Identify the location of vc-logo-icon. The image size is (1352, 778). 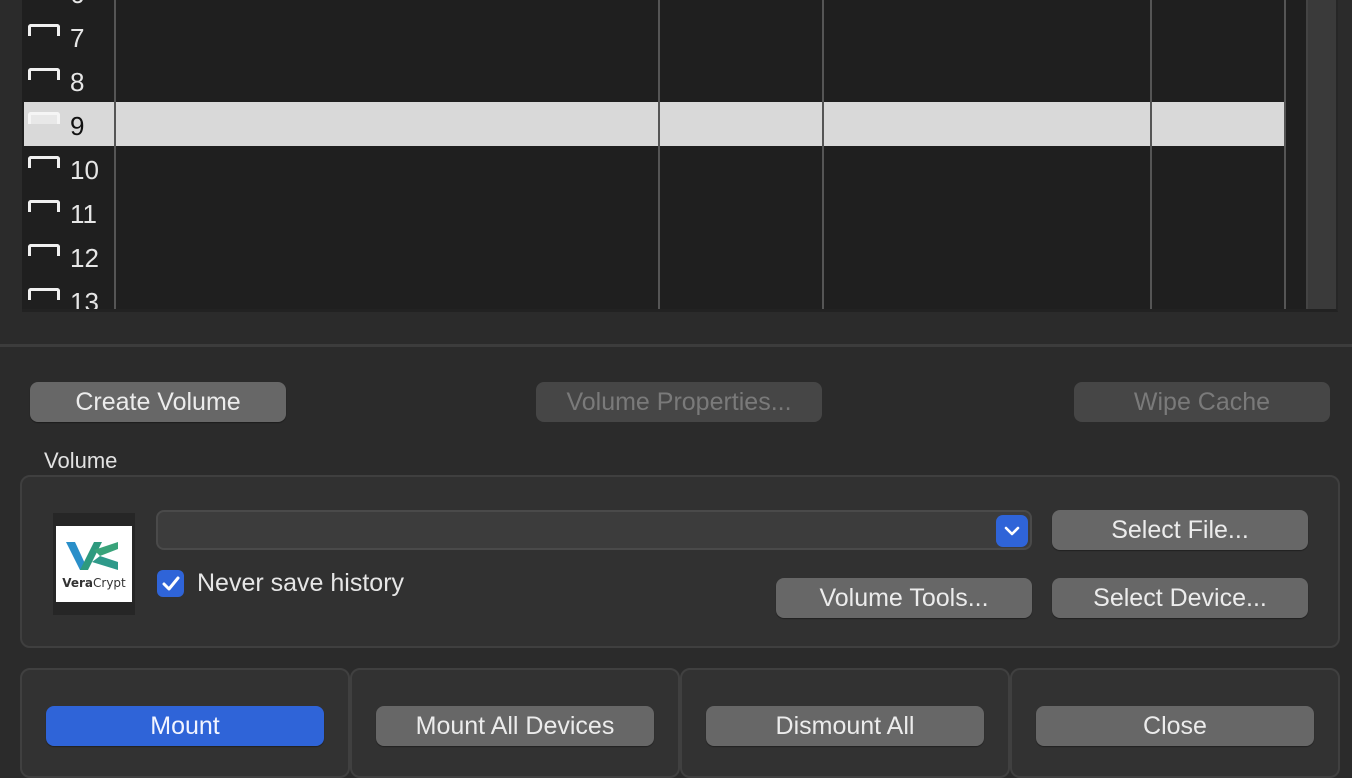
(92, 556).